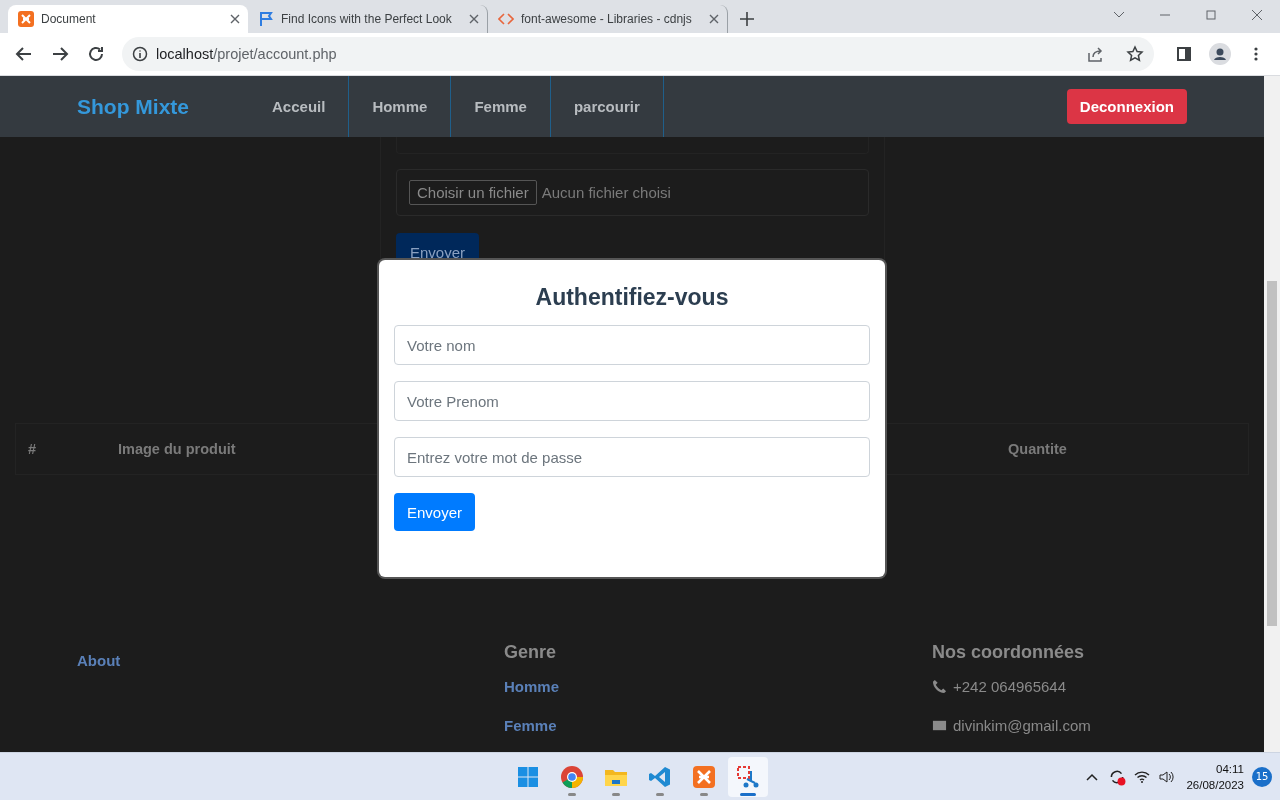 This screenshot has width=1280, height=800. I want to click on footer-heading: Genre, so click(531, 652).